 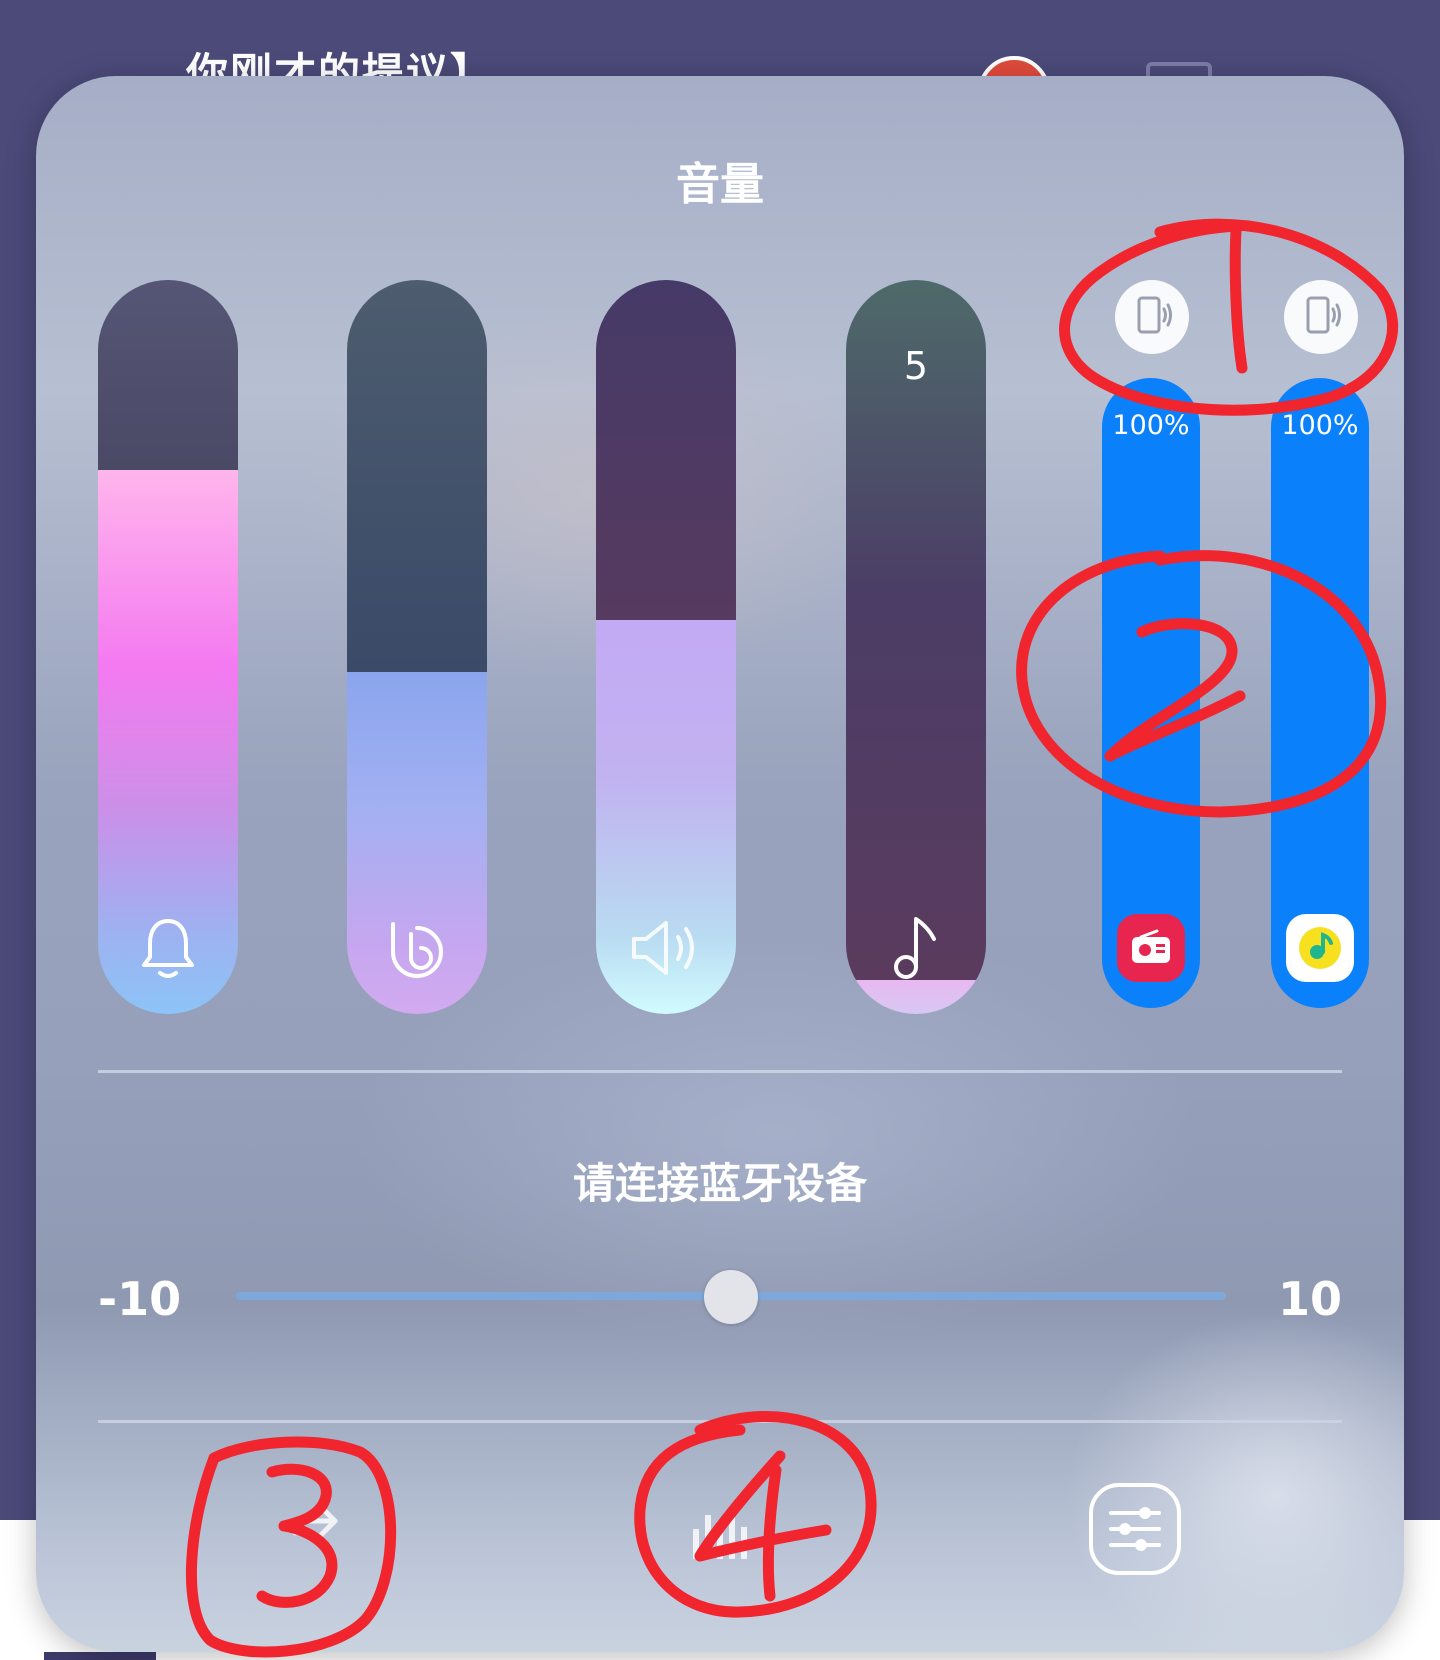 I want to click on radio-app-volume-slider: 100%, so click(x=1151, y=693).